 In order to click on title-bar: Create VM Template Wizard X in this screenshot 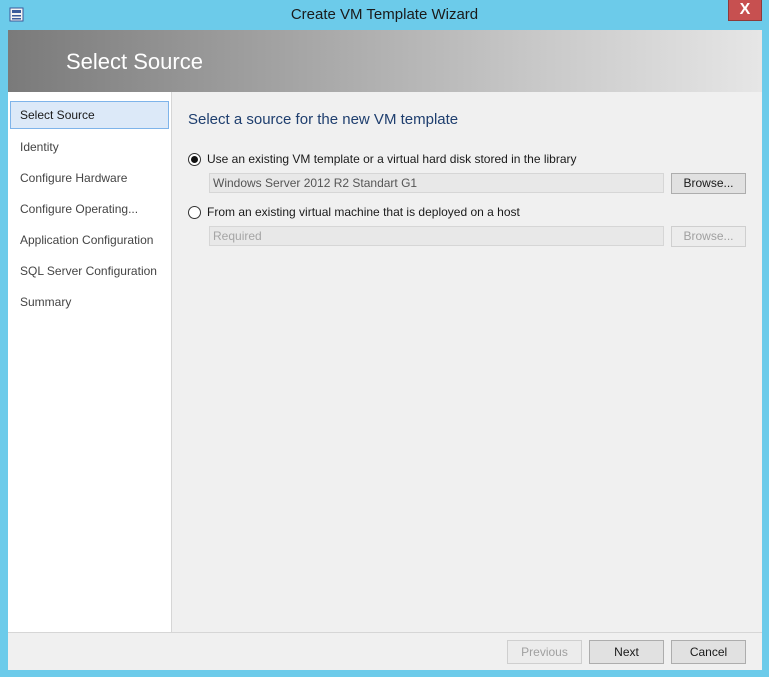, I will do `click(384, 15)`.